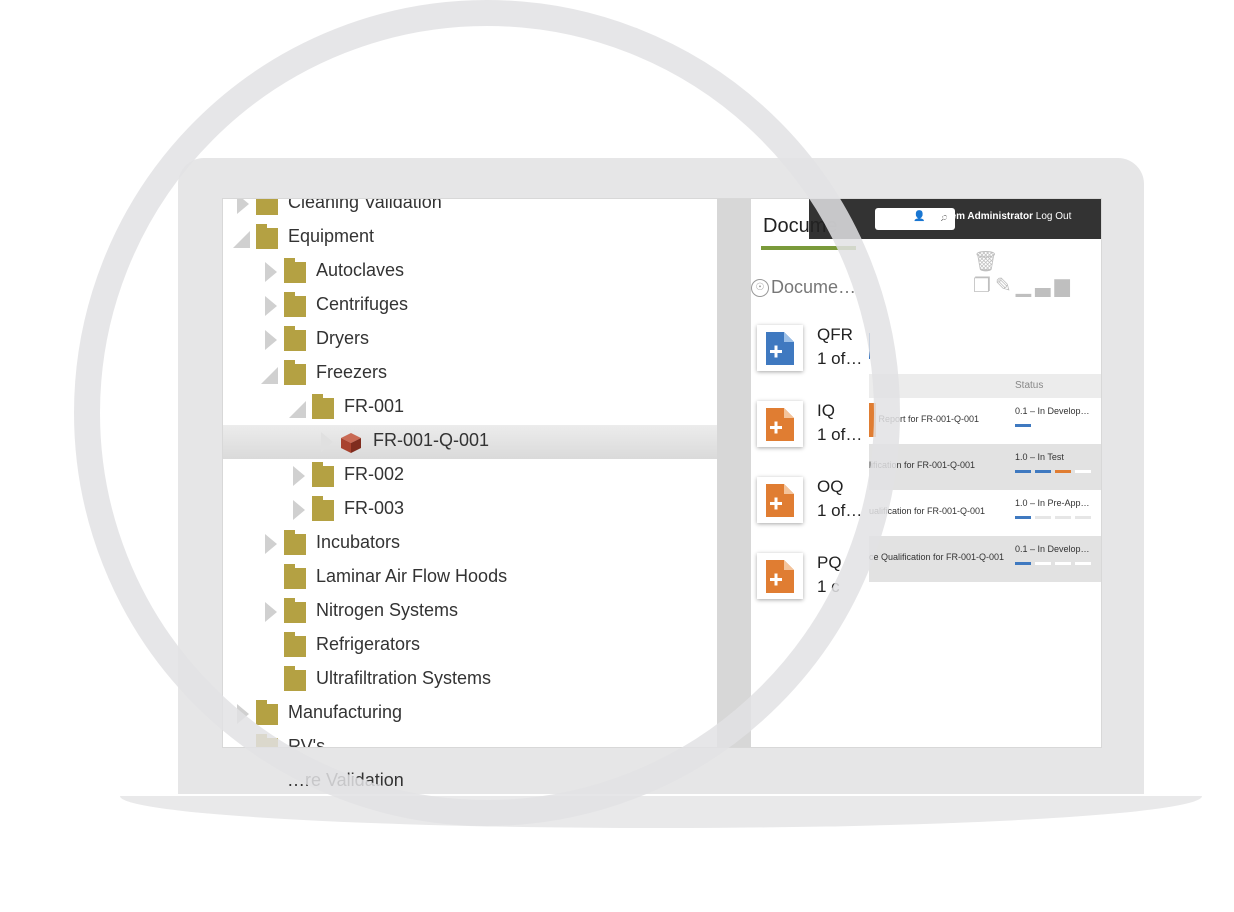 The height and width of the screenshot is (912, 1234). What do you see at coordinates (470, 476) in the screenshot?
I see `tree-item-fr-002: FR-002` at bounding box center [470, 476].